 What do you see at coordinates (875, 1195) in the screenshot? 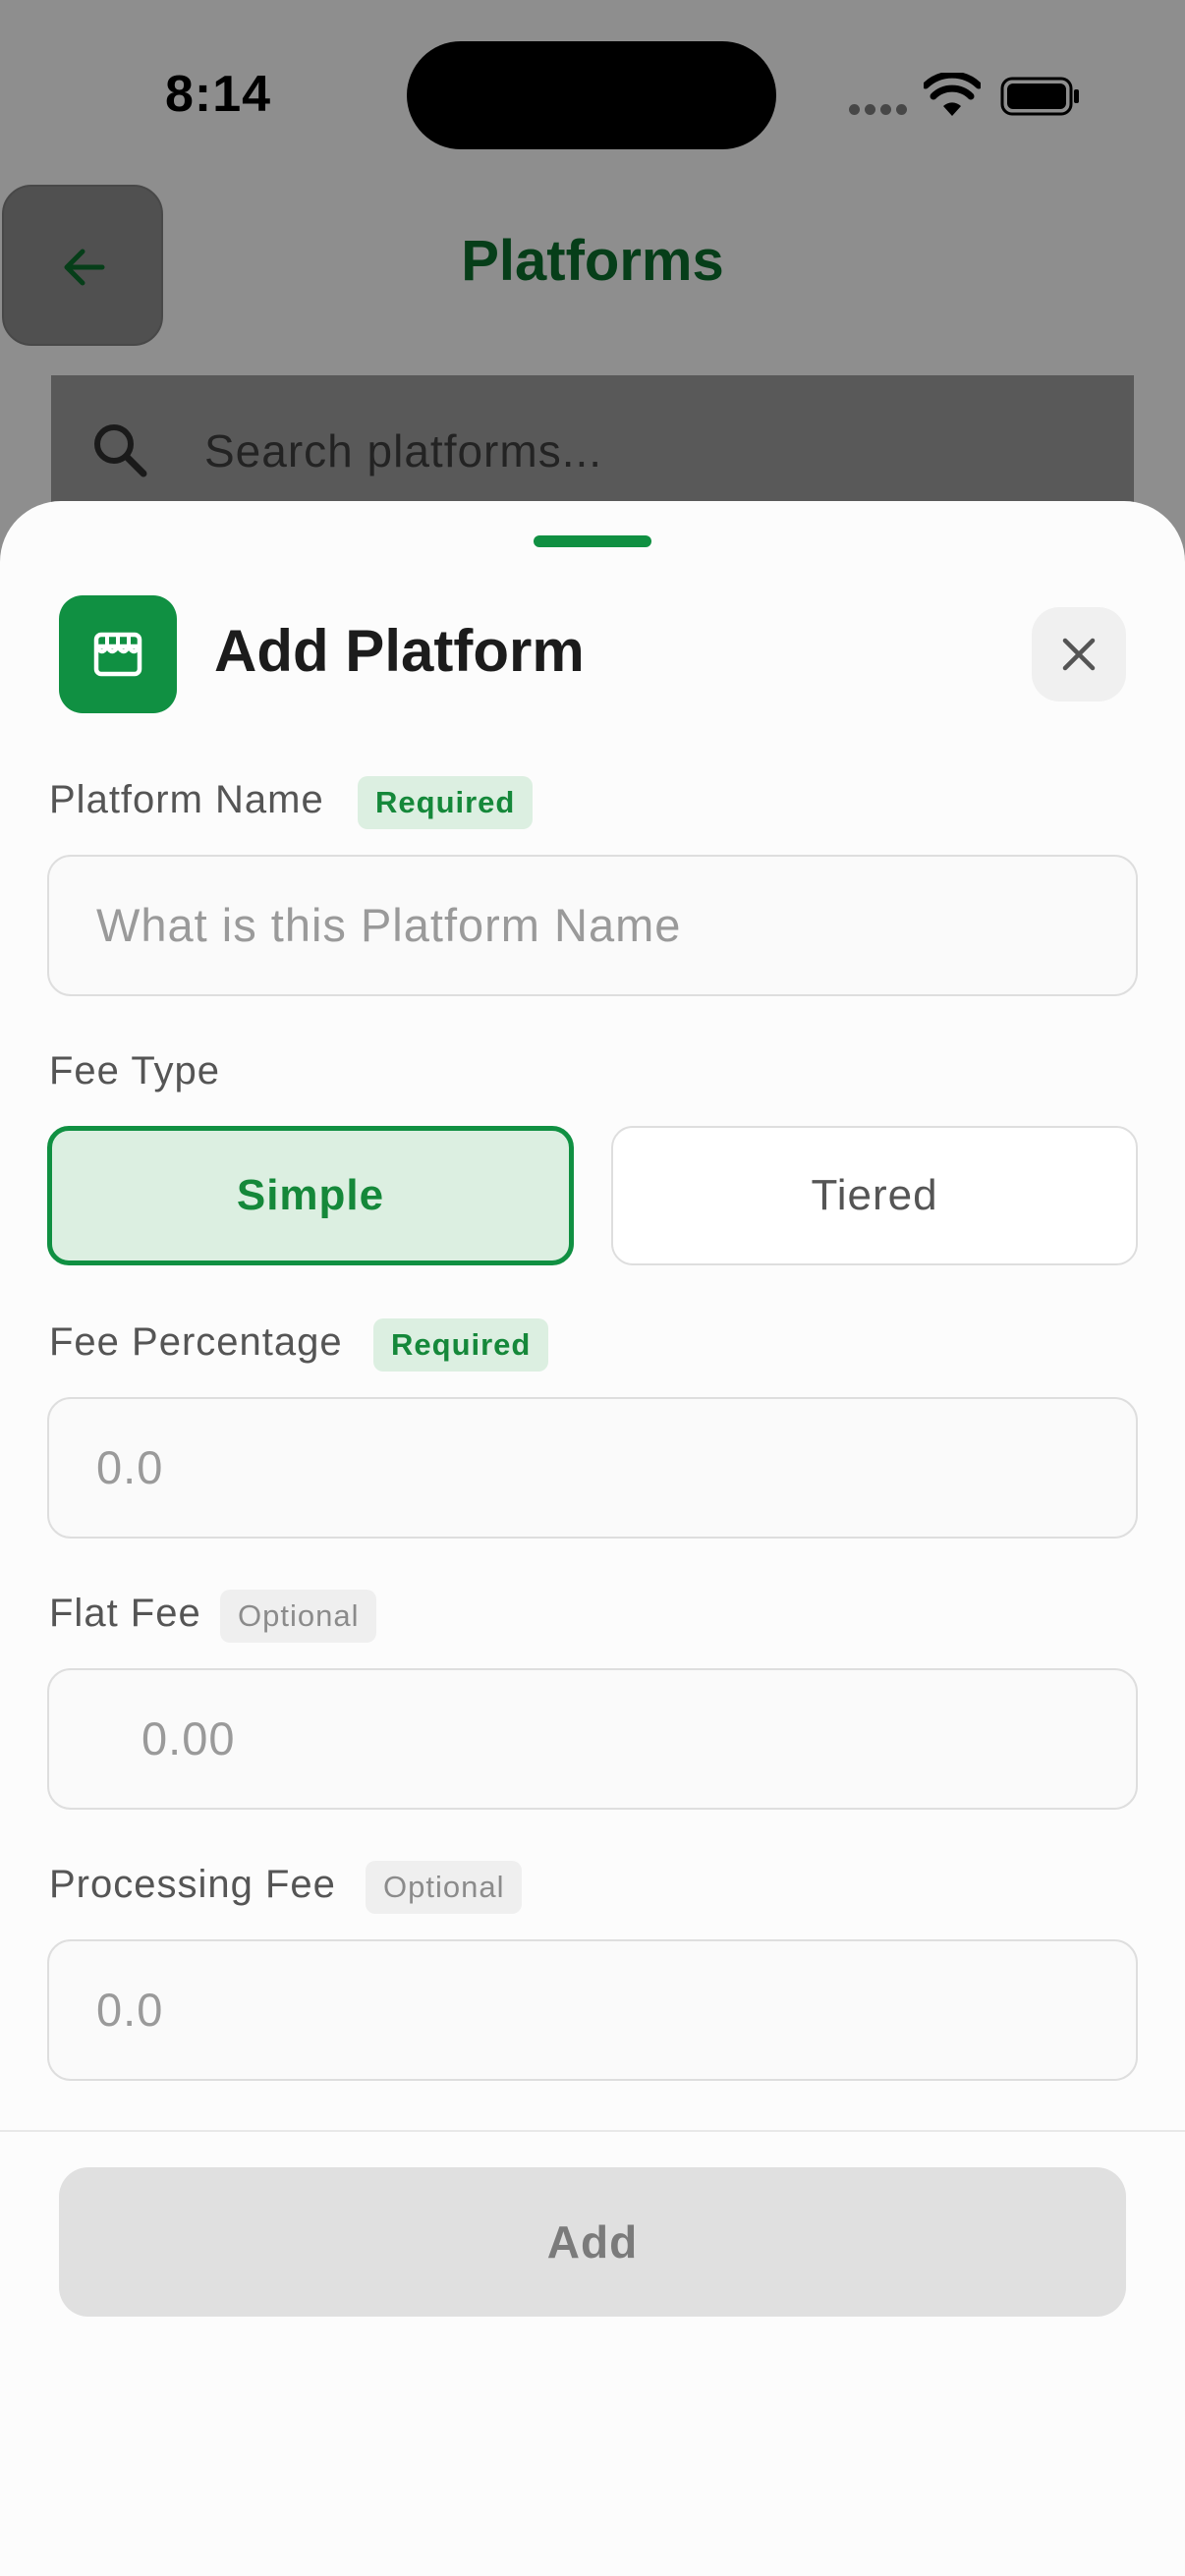
I see `fee-type-tiered-button: Tiered` at bounding box center [875, 1195].